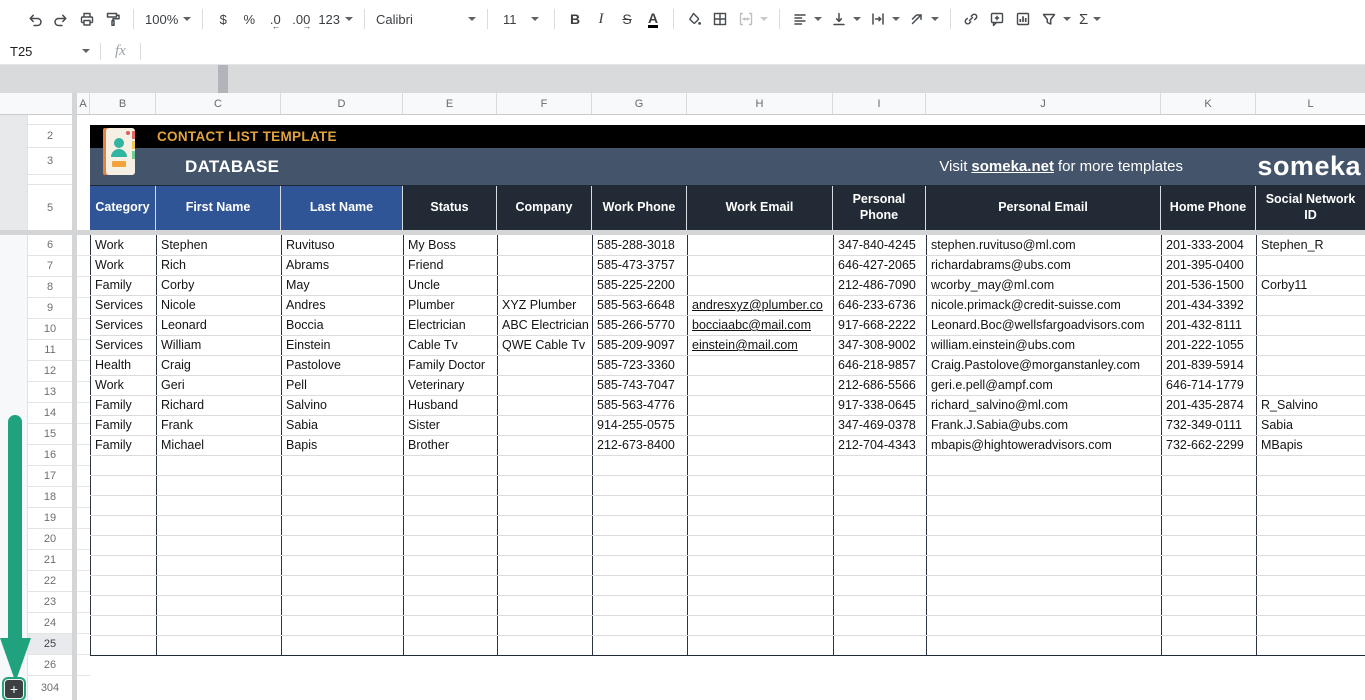 Image resolution: width=1365 pixels, height=700 pixels. Describe the element at coordinates (640, 425) in the screenshot. I see `cell-work-phone: 914-255-0575` at that location.